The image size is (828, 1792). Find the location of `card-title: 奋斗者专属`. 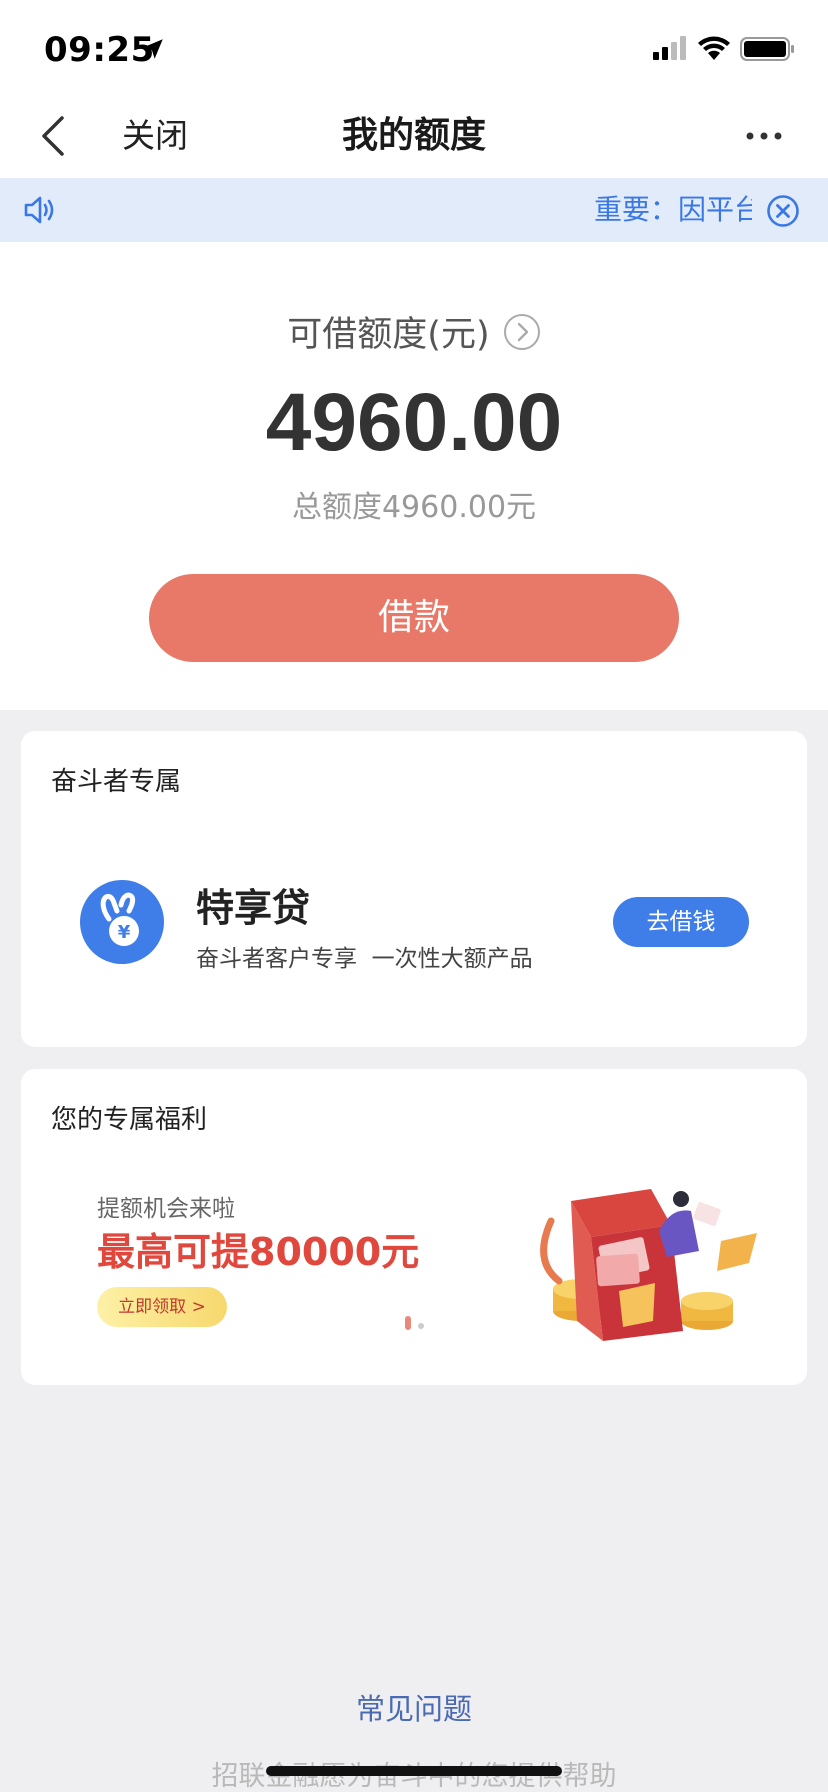

card-title: 奋斗者专属 is located at coordinates (116, 782).